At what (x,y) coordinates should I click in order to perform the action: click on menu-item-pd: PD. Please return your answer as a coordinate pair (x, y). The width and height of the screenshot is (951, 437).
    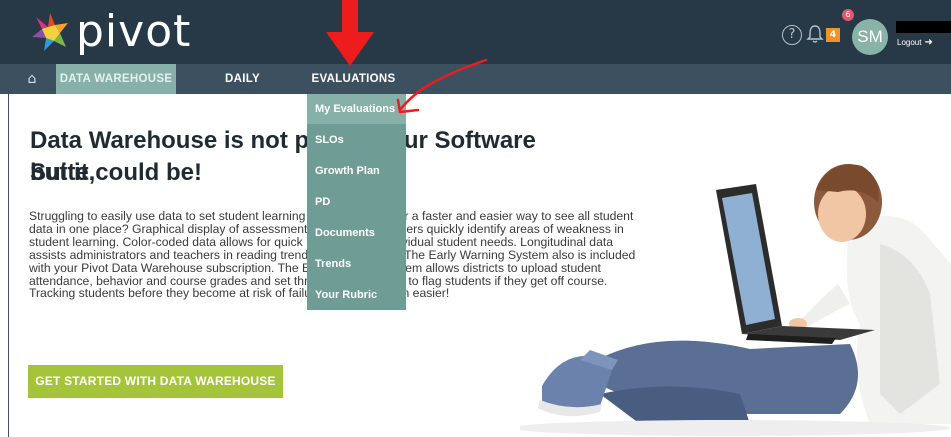
    Looking at the image, I should click on (356, 202).